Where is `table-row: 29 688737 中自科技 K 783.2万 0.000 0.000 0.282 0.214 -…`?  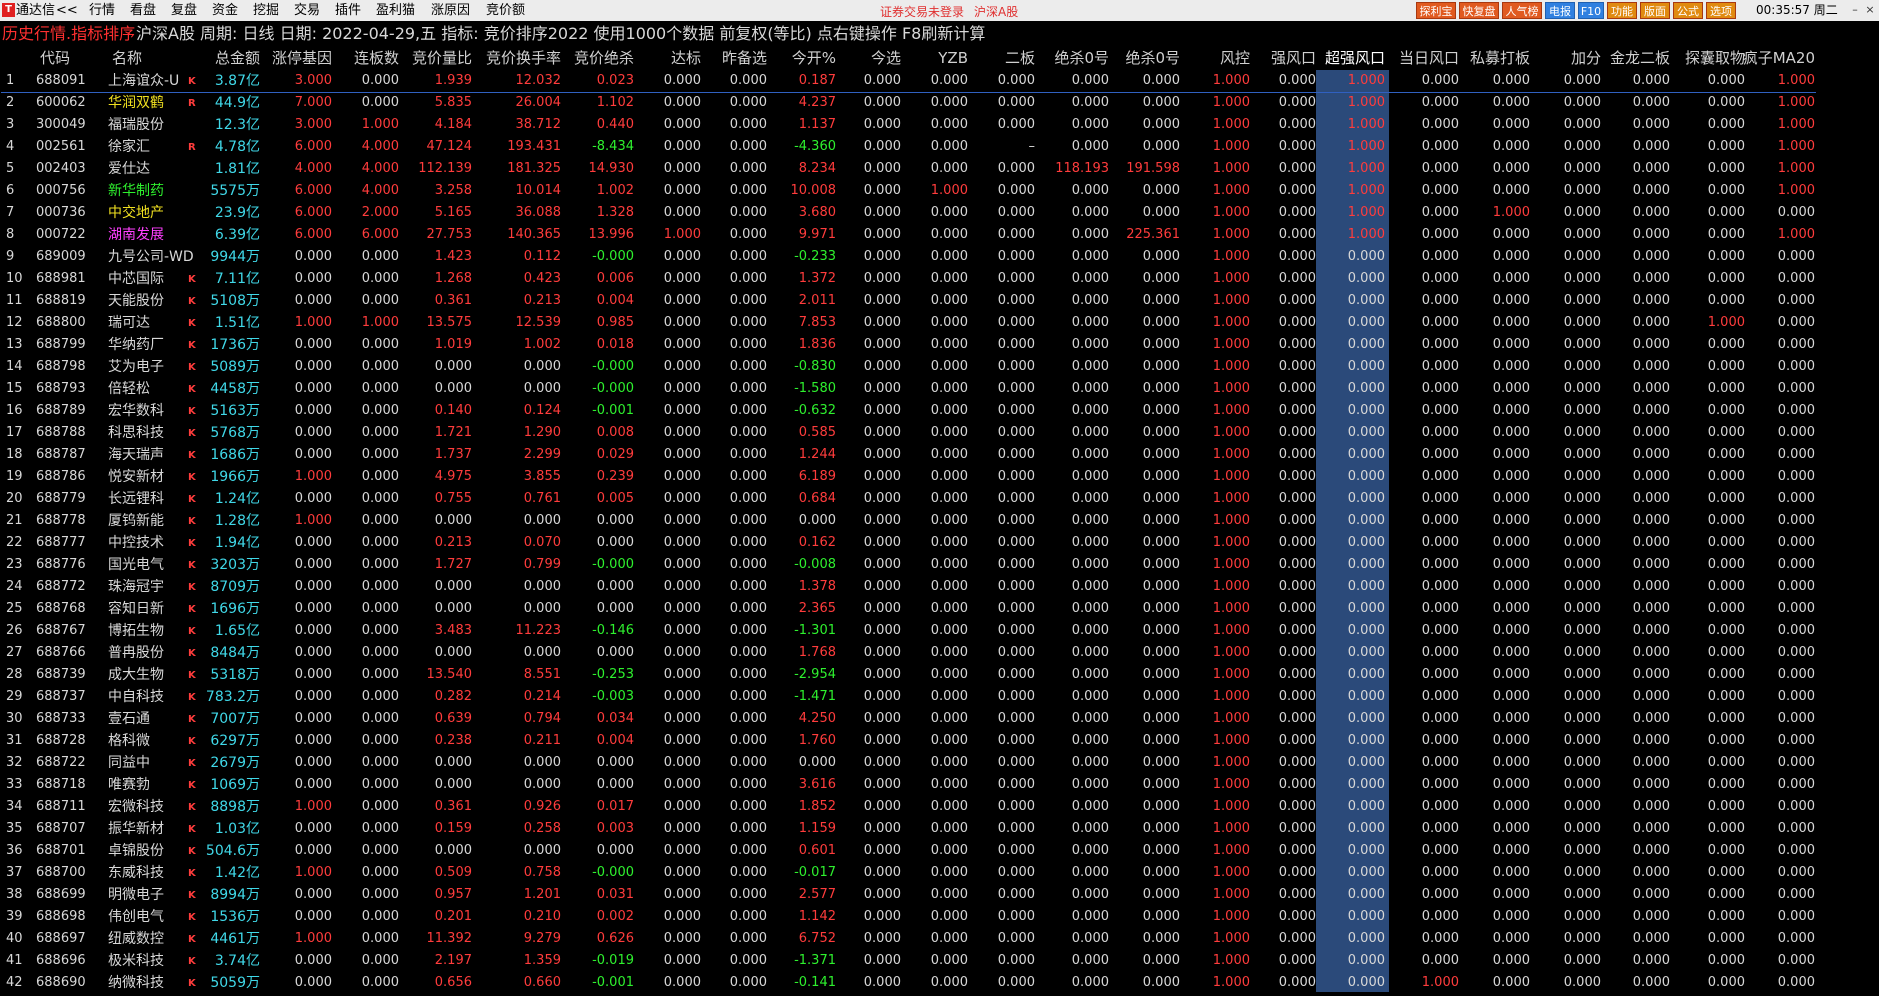
table-row: 29 688737 中自科技 K 783.2万 0.000 0.000 0.282 0.214 -… is located at coordinates (939, 697).